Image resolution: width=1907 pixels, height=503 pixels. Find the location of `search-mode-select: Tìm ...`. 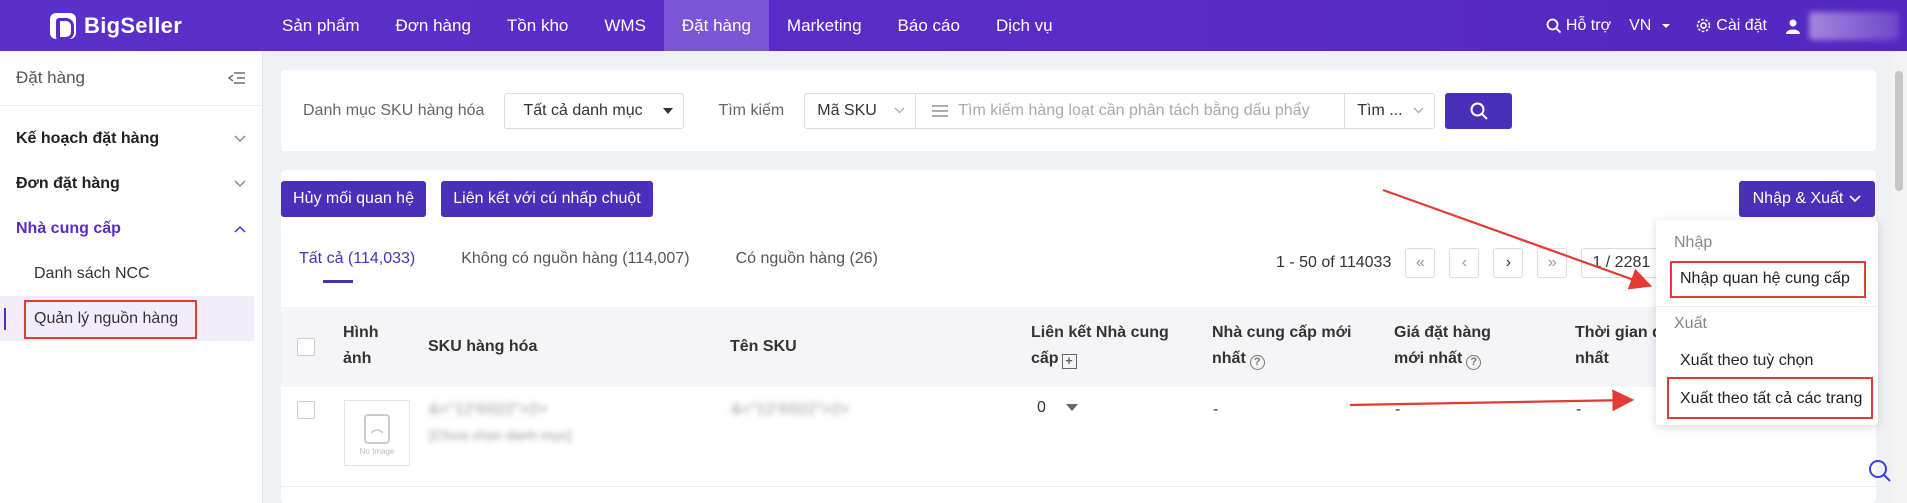

search-mode-select: Tìm ... is located at coordinates (1390, 110).